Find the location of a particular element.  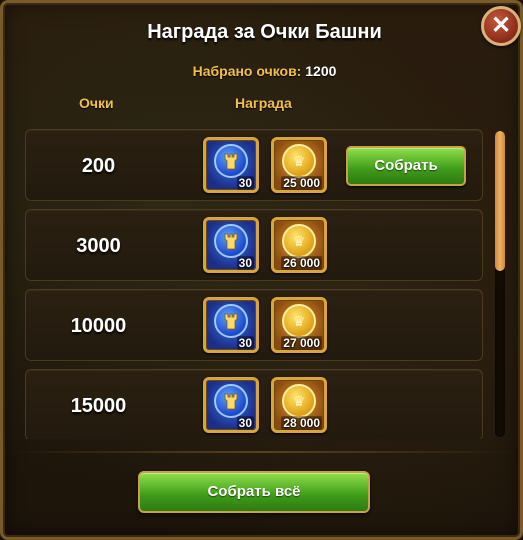

column-header-reward: Награда is located at coordinates (263, 103).